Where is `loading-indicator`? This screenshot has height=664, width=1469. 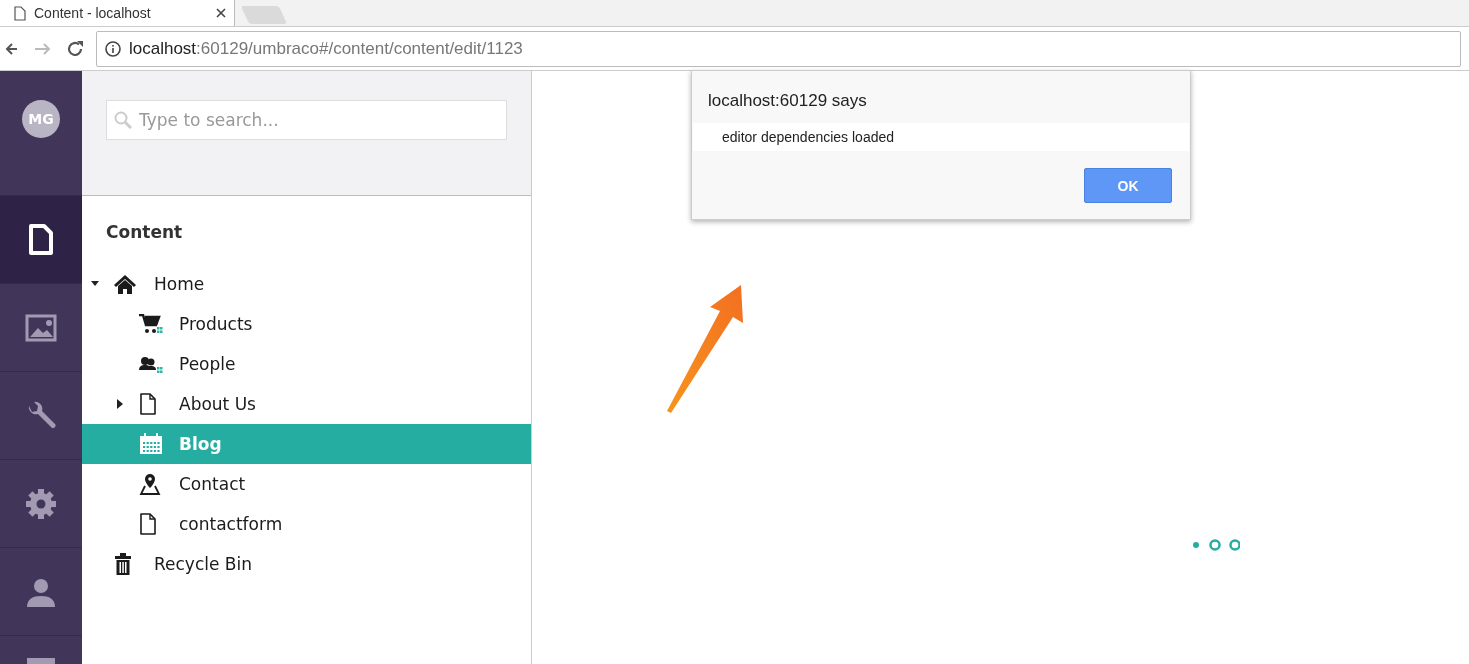
loading-indicator is located at coordinates (1216, 545).